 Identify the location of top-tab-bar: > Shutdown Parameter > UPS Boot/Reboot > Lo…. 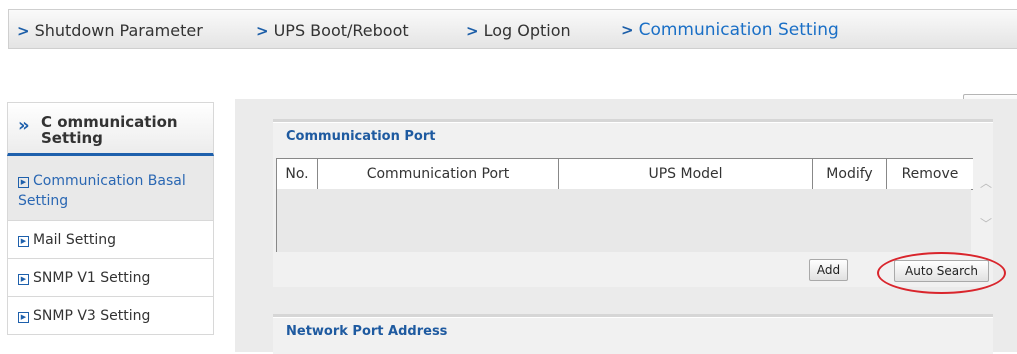
(512, 29).